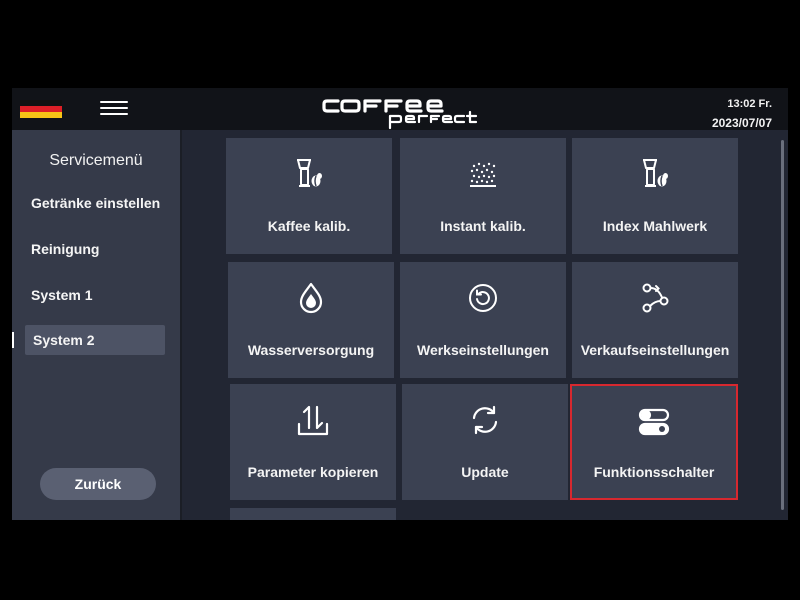 The height and width of the screenshot is (600, 800). I want to click on tile-label: Funktionsschalter, so click(654, 472).